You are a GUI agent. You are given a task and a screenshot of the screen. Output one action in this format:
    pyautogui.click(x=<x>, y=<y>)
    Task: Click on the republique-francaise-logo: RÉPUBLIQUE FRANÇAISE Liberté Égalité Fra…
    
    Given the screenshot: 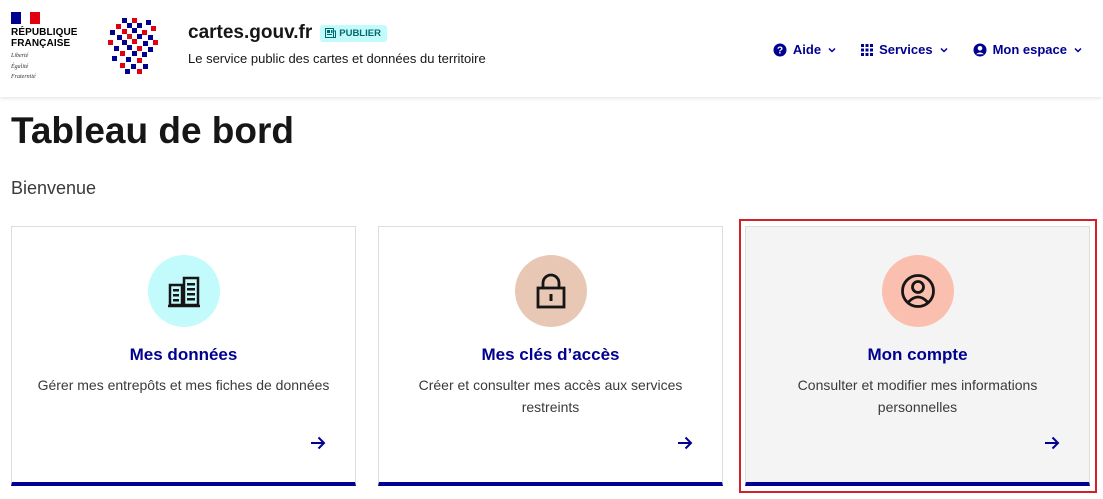 What is the action you would take?
    pyautogui.click(x=51, y=46)
    